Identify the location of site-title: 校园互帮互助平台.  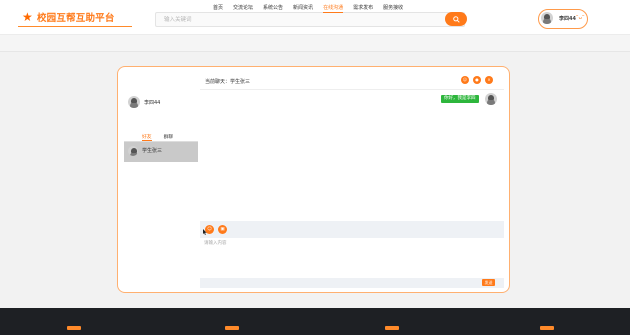
(75, 18).